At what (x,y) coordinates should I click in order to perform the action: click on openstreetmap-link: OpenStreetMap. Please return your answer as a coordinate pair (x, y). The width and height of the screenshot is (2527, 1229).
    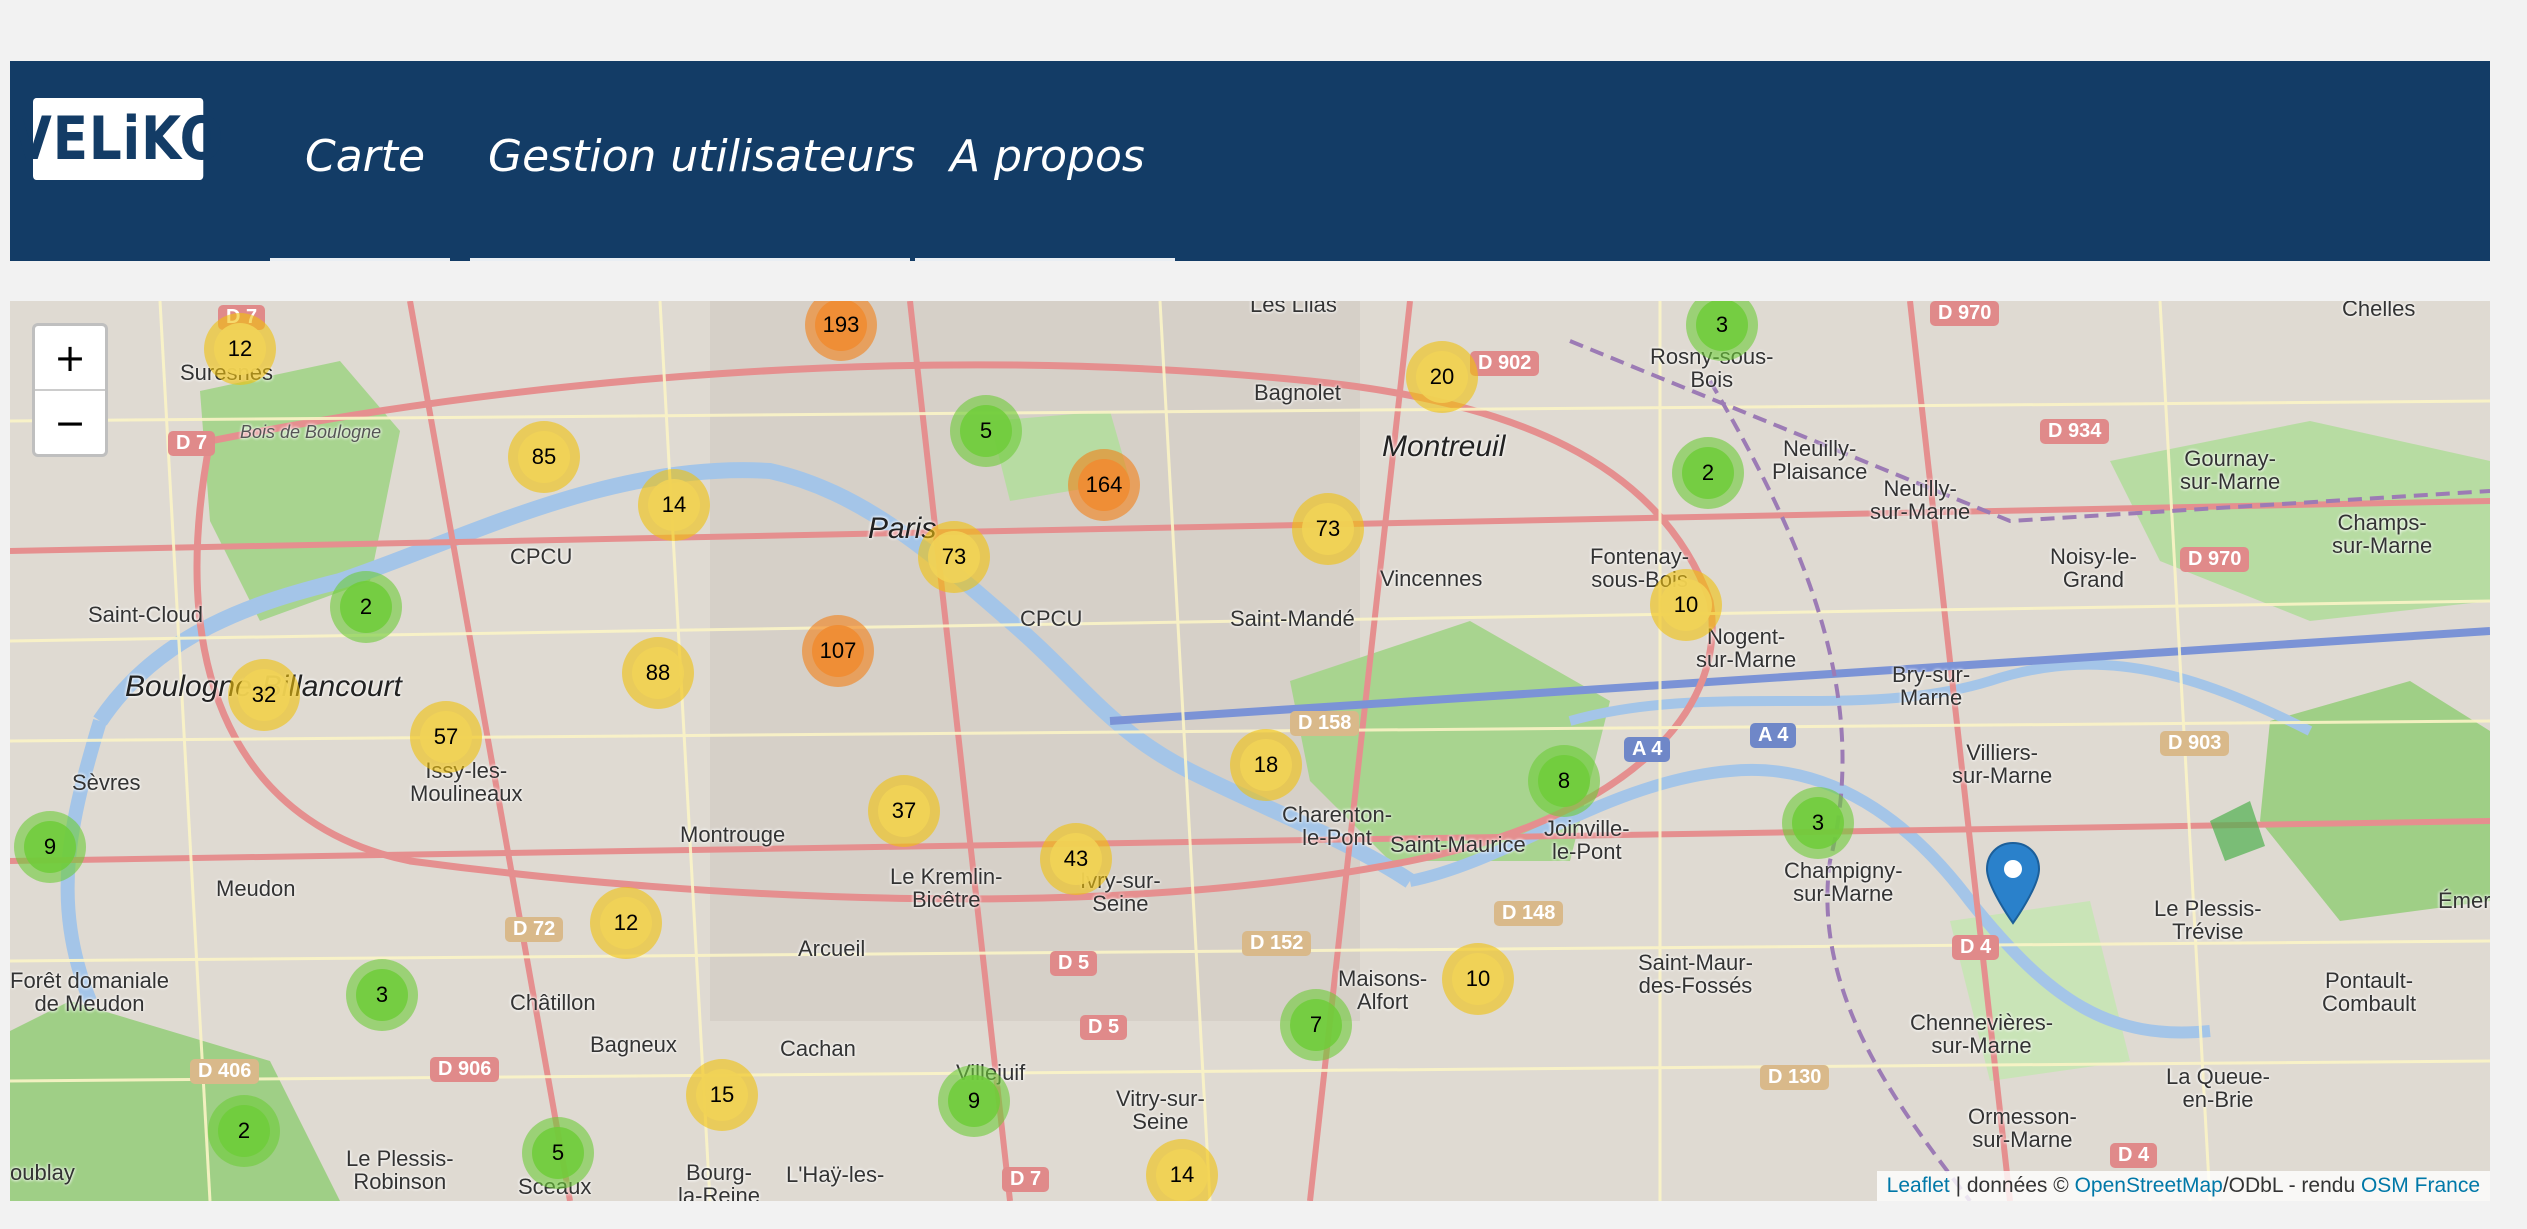
    Looking at the image, I should click on (2149, 1185).